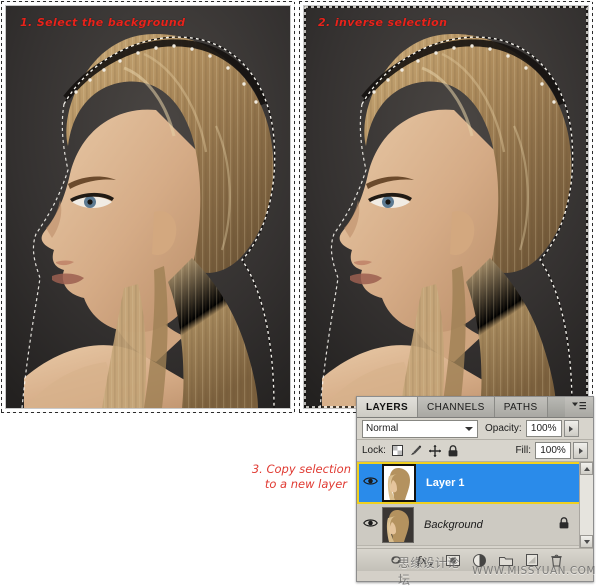 Image resolution: width=596 pixels, height=588 pixels. Describe the element at coordinates (532, 560) in the screenshot. I see `new-layer-icon` at that location.